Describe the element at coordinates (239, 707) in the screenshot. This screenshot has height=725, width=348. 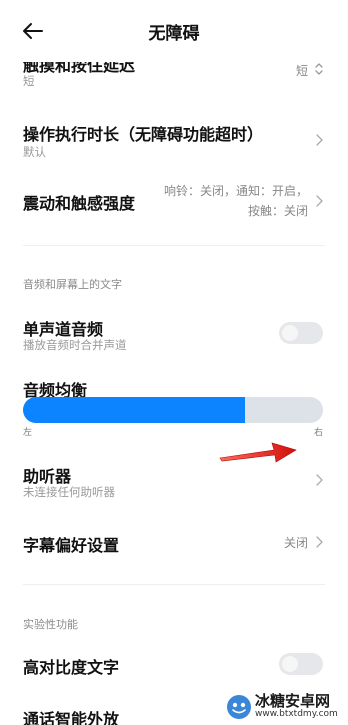
I see `watermark-logo` at that location.